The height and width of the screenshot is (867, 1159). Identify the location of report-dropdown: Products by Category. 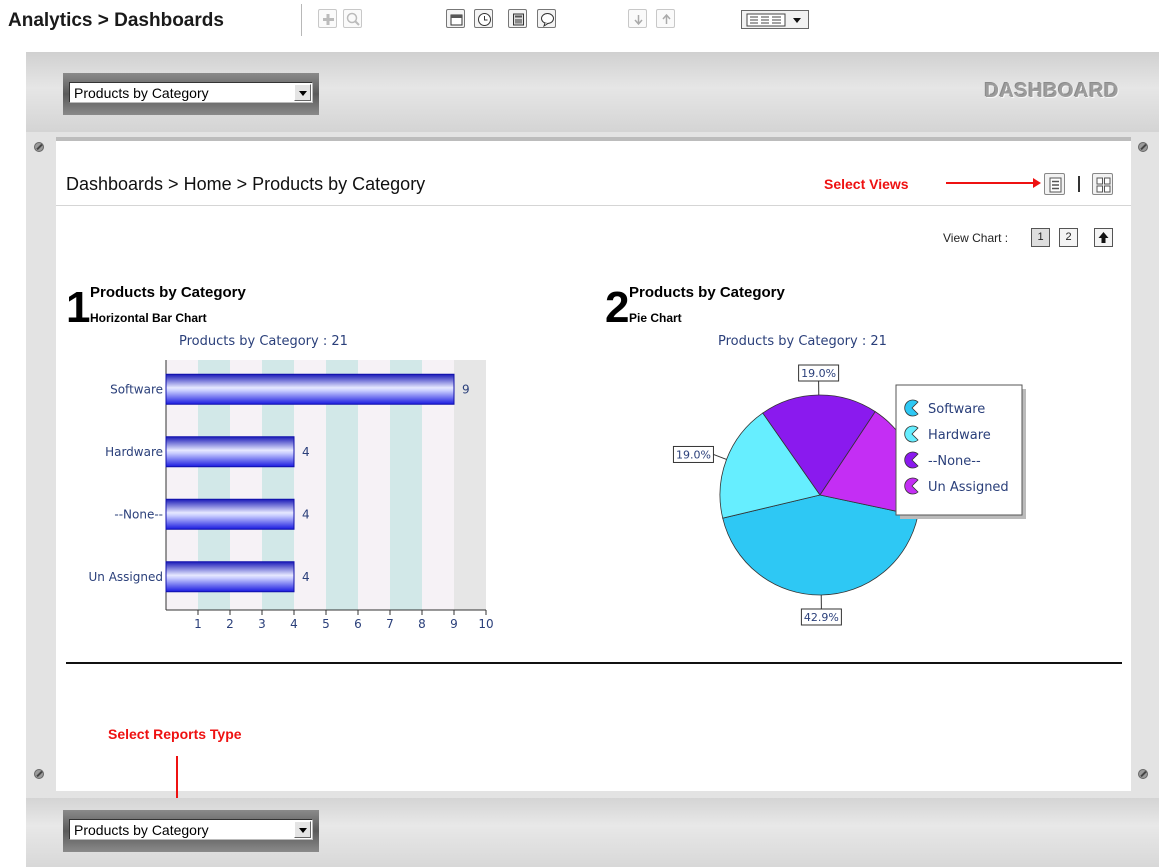
(191, 92).